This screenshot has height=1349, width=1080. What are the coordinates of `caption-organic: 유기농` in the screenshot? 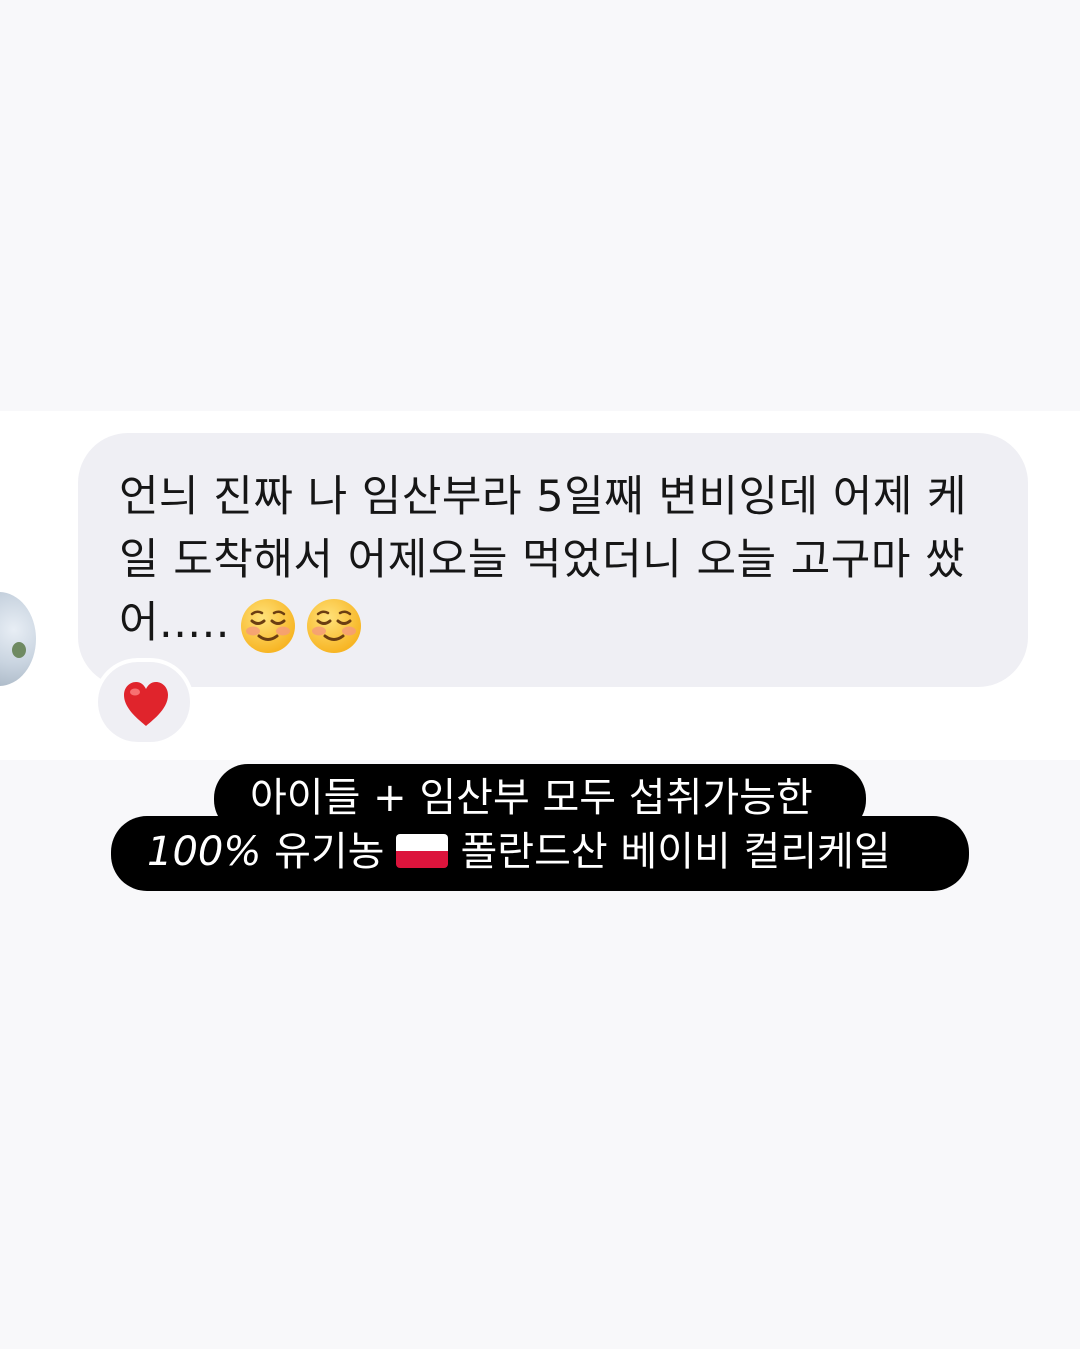 It's located at (329, 852).